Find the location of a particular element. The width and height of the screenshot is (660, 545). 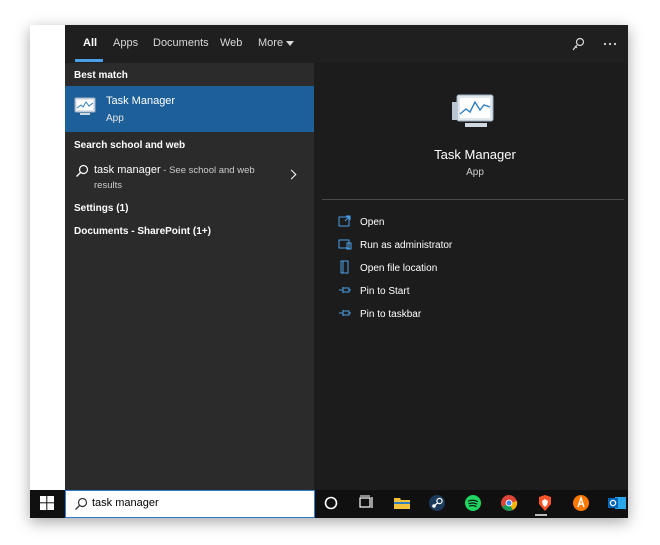

action-pin-to-start-label: Pin to Start is located at coordinates (385, 291).